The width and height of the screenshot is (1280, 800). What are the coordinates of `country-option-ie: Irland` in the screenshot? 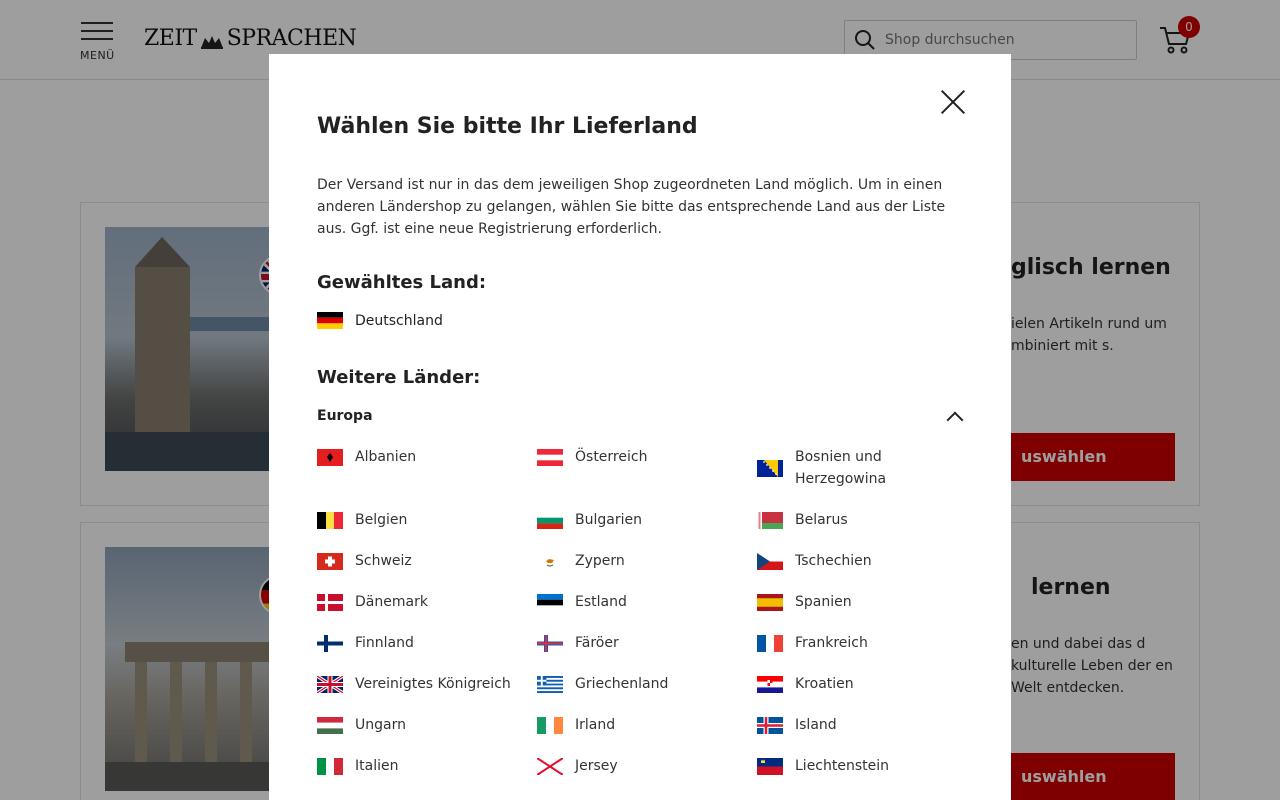 It's located at (647, 725).